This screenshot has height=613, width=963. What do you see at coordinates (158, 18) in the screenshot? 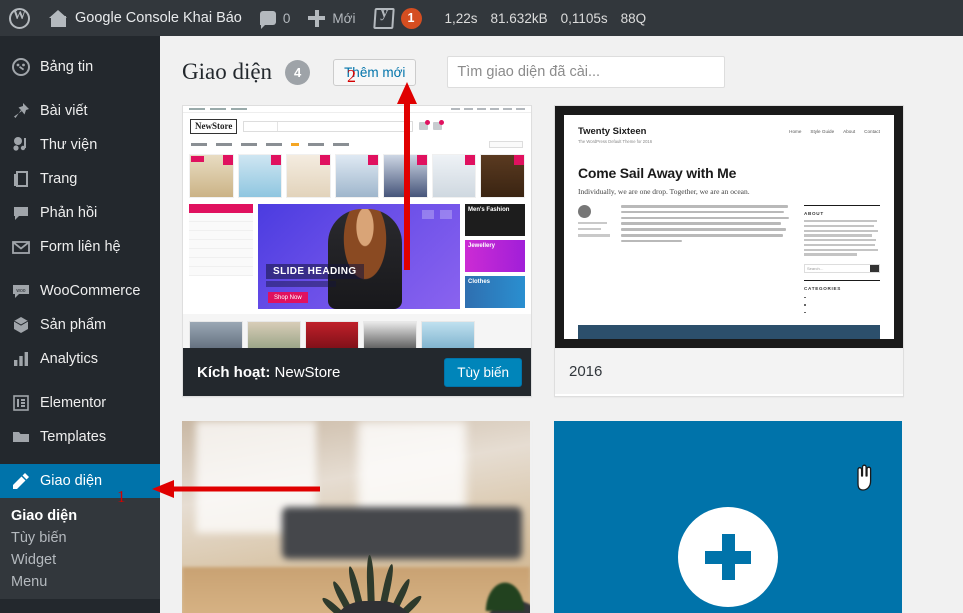
I see `site-name-label: Google Console Khai Báo` at bounding box center [158, 18].